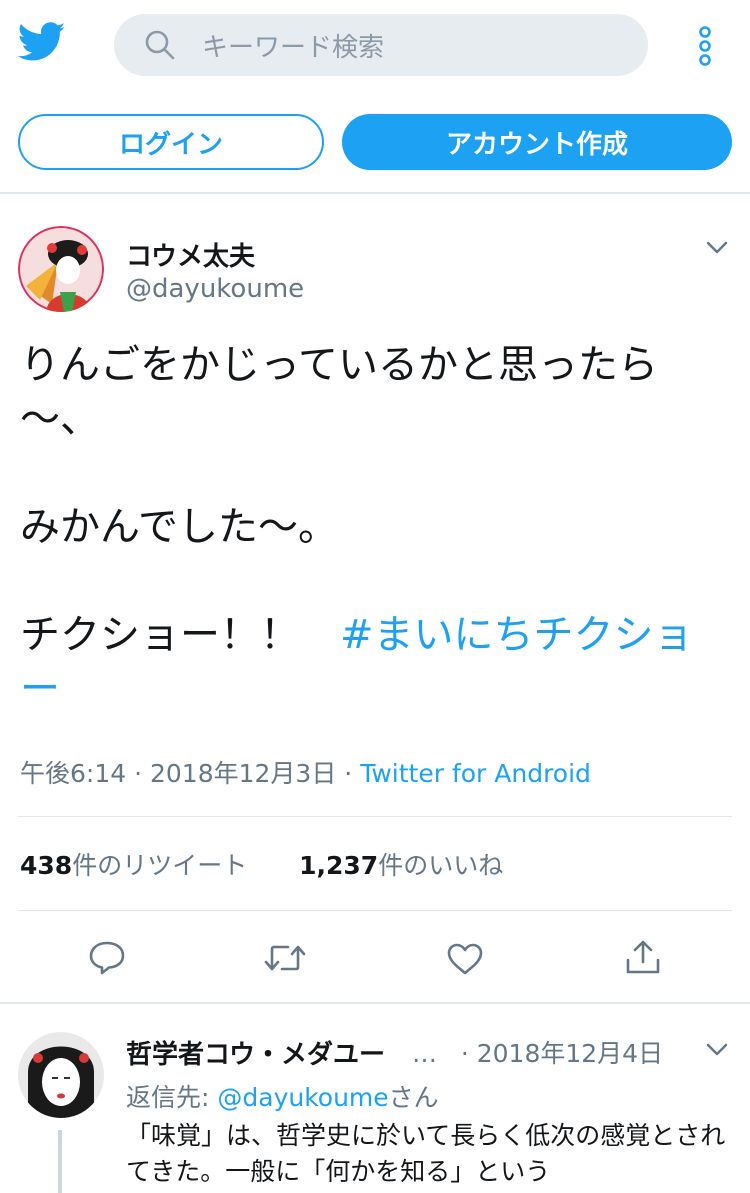 The height and width of the screenshot is (1193, 750). I want to click on stats-divider, so click(375, 910).